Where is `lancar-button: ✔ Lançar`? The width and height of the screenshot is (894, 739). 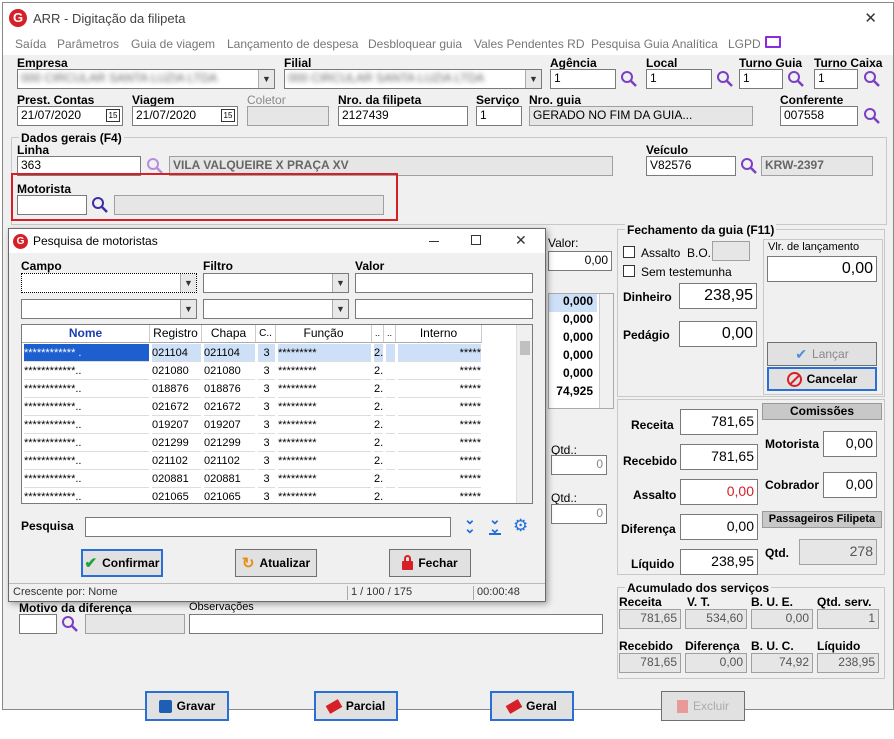 lancar-button: ✔ Lançar is located at coordinates (822, 354).